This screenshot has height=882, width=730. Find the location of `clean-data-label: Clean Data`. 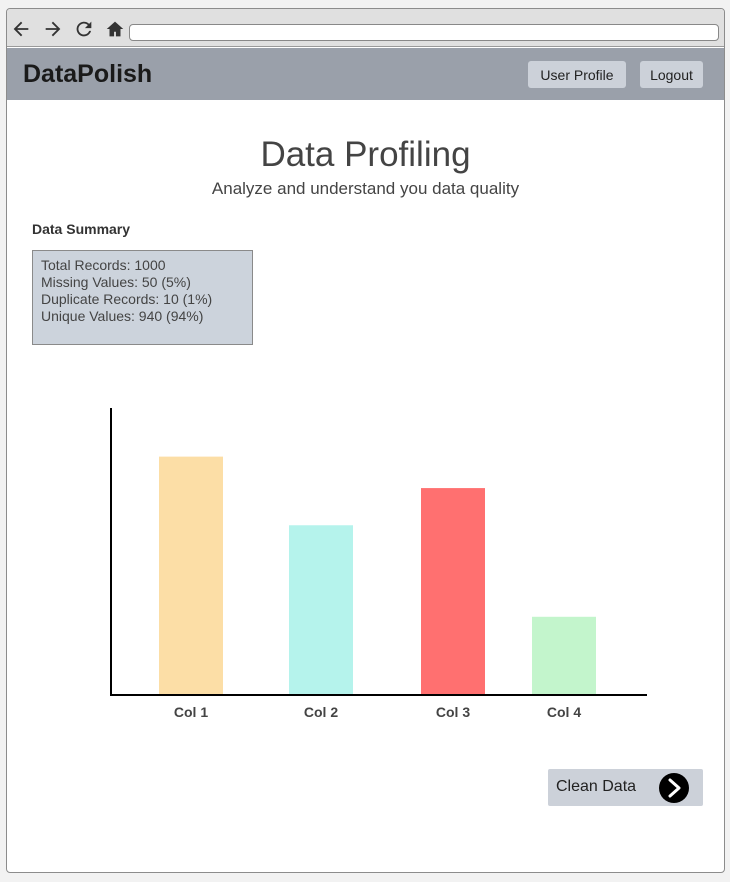

clean-data-label: Clean Data is located at coordinates (596, 786).